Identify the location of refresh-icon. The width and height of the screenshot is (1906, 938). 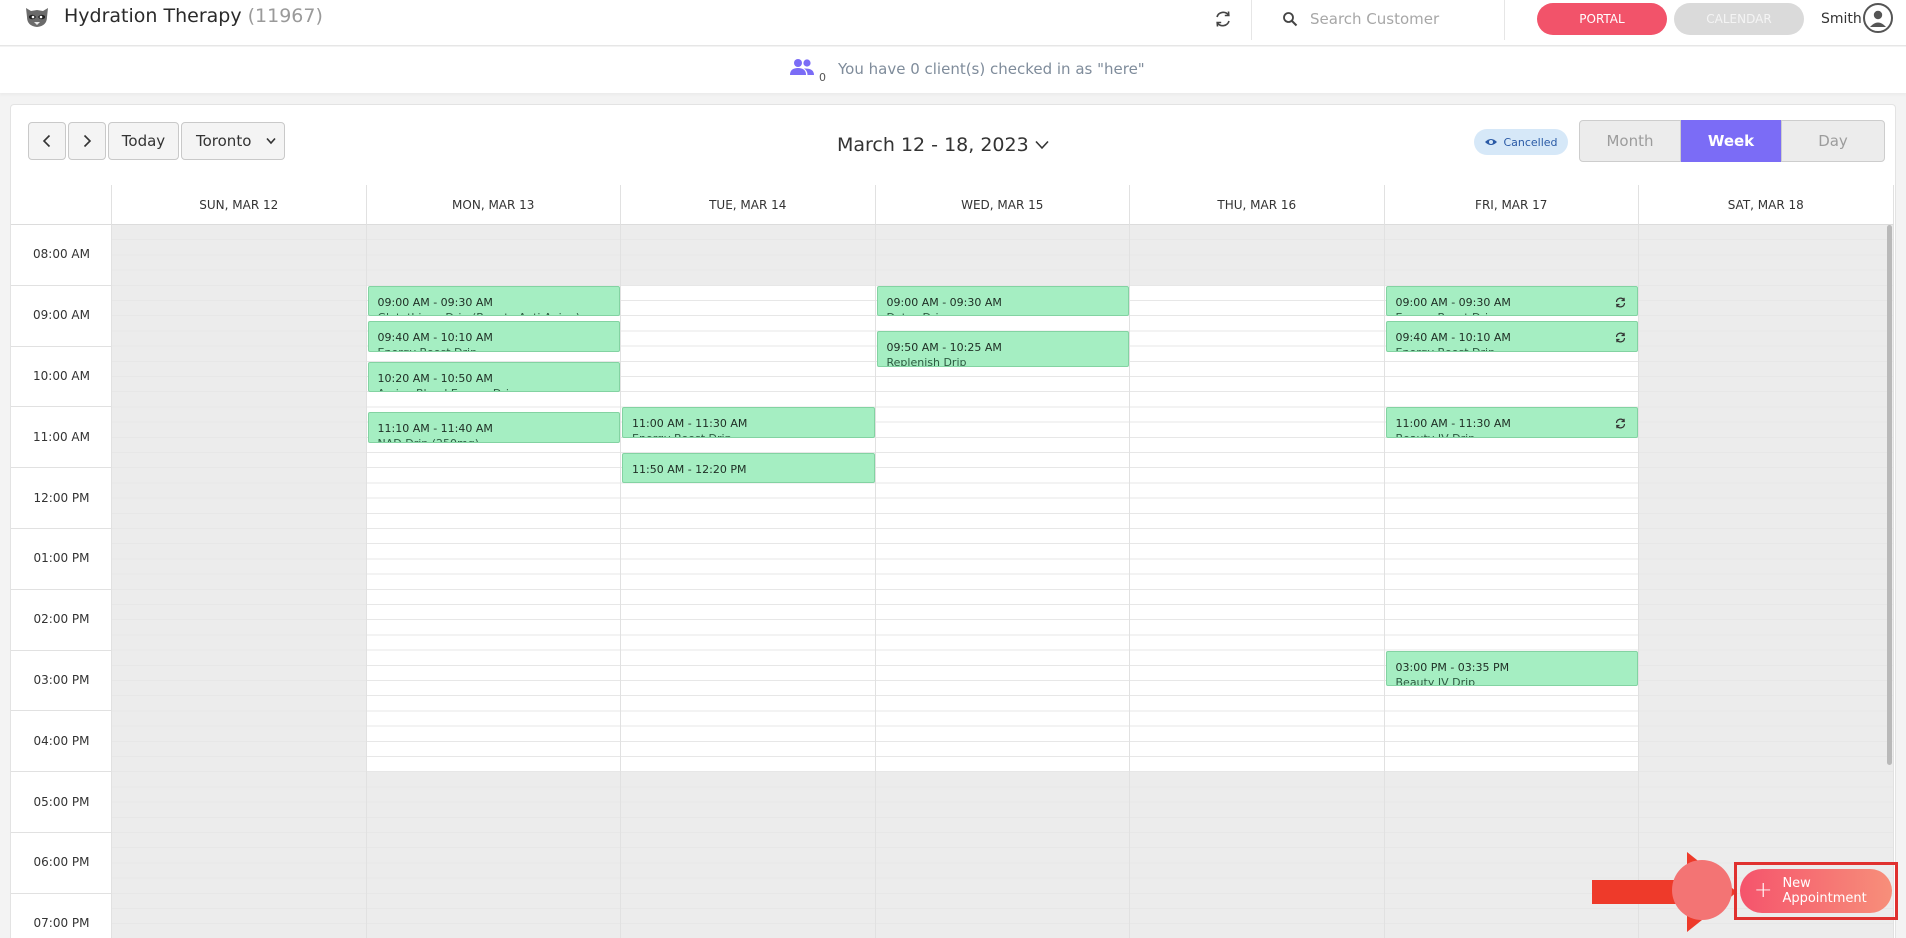
(1223, 19).